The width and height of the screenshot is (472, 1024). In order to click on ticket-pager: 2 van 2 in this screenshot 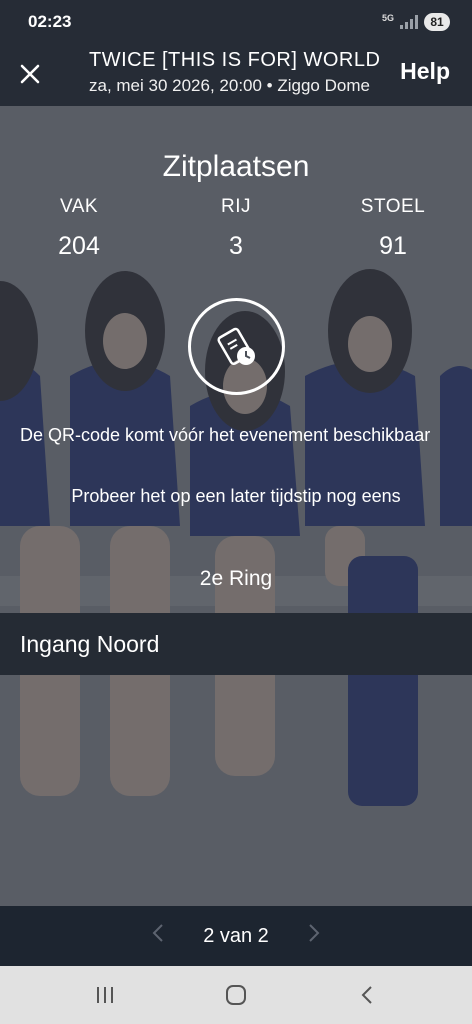, I will do `click(236, 936)`.